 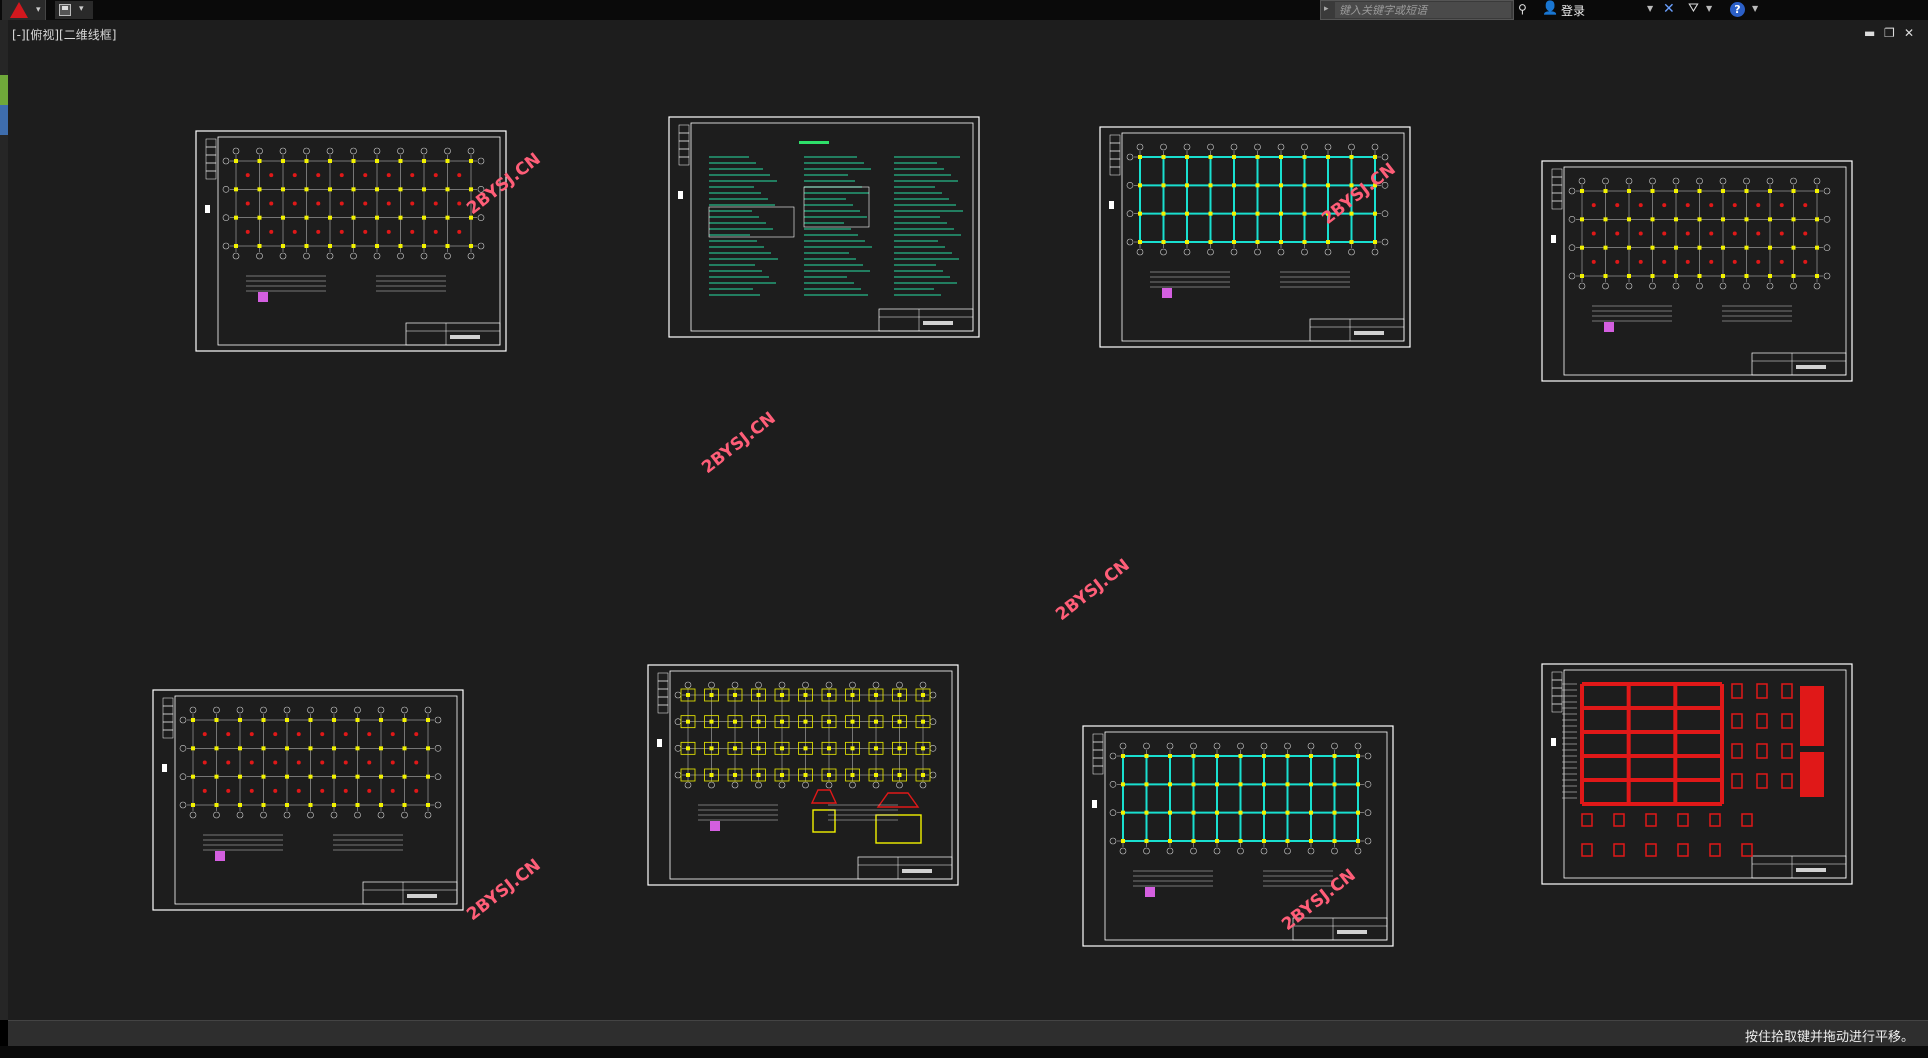 What do you see at coordinates (1550, 8) in the screenshot?
I see `user-icon: 👤` at bounding box center [1550, 8].